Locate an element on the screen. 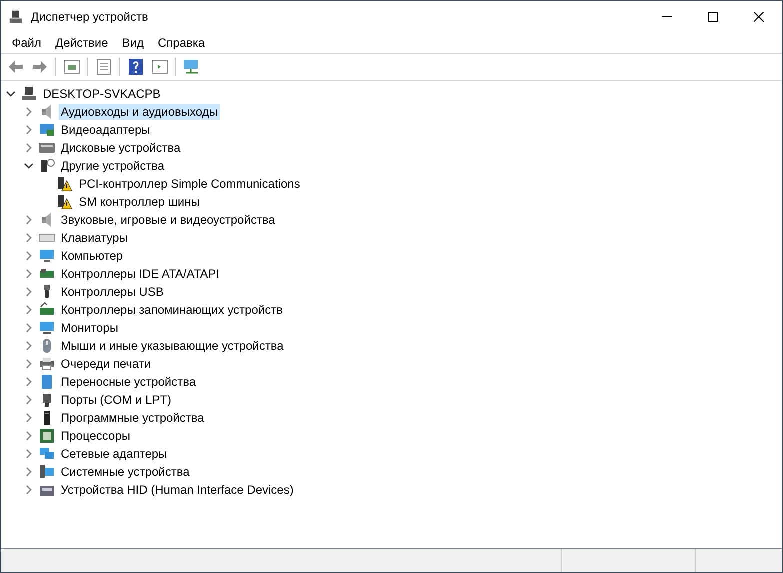 The height and width of the screenshot is (573, 783). tree-item: Другие устройства is located at coordinates (113, 166).